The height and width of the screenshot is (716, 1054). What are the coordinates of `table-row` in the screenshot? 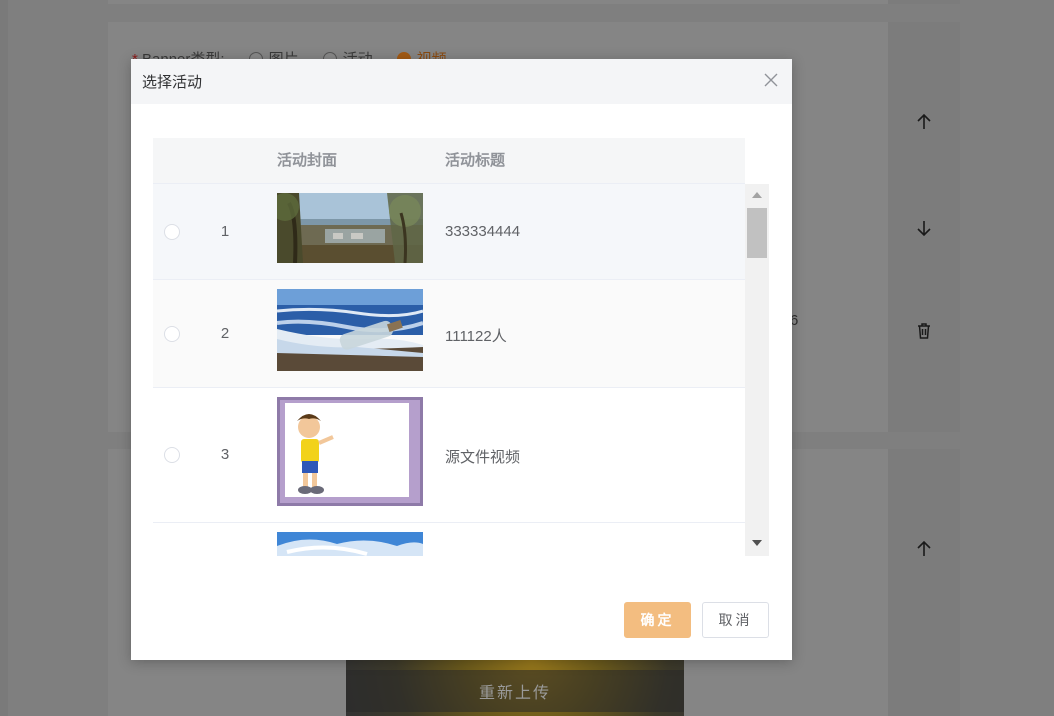 It's located at (449, 539).